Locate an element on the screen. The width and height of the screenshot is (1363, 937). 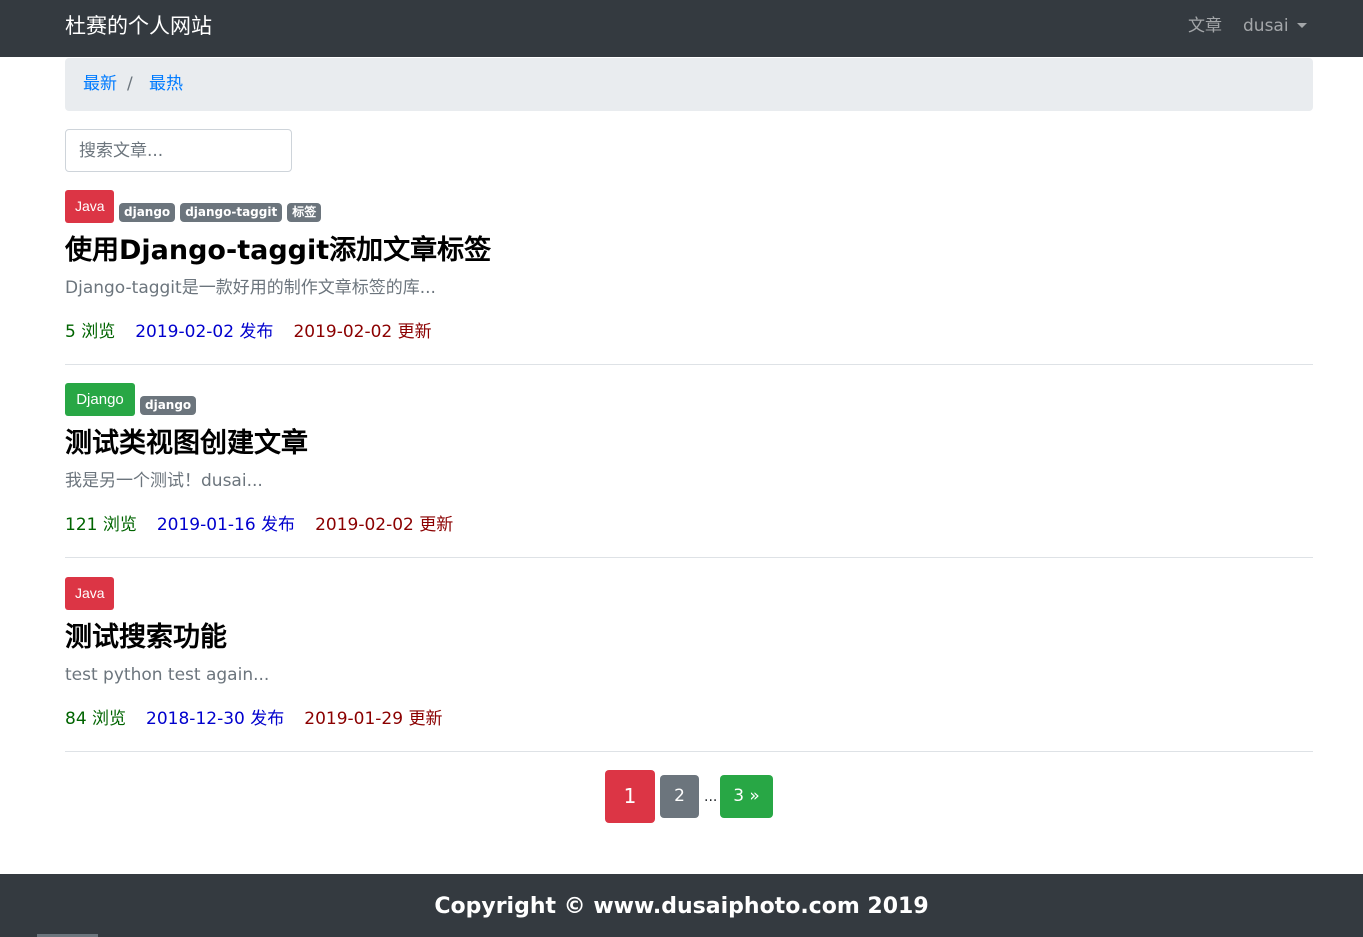
sort-breadcrumb: 最新 / 最热 is located at coordinates (689, 84).